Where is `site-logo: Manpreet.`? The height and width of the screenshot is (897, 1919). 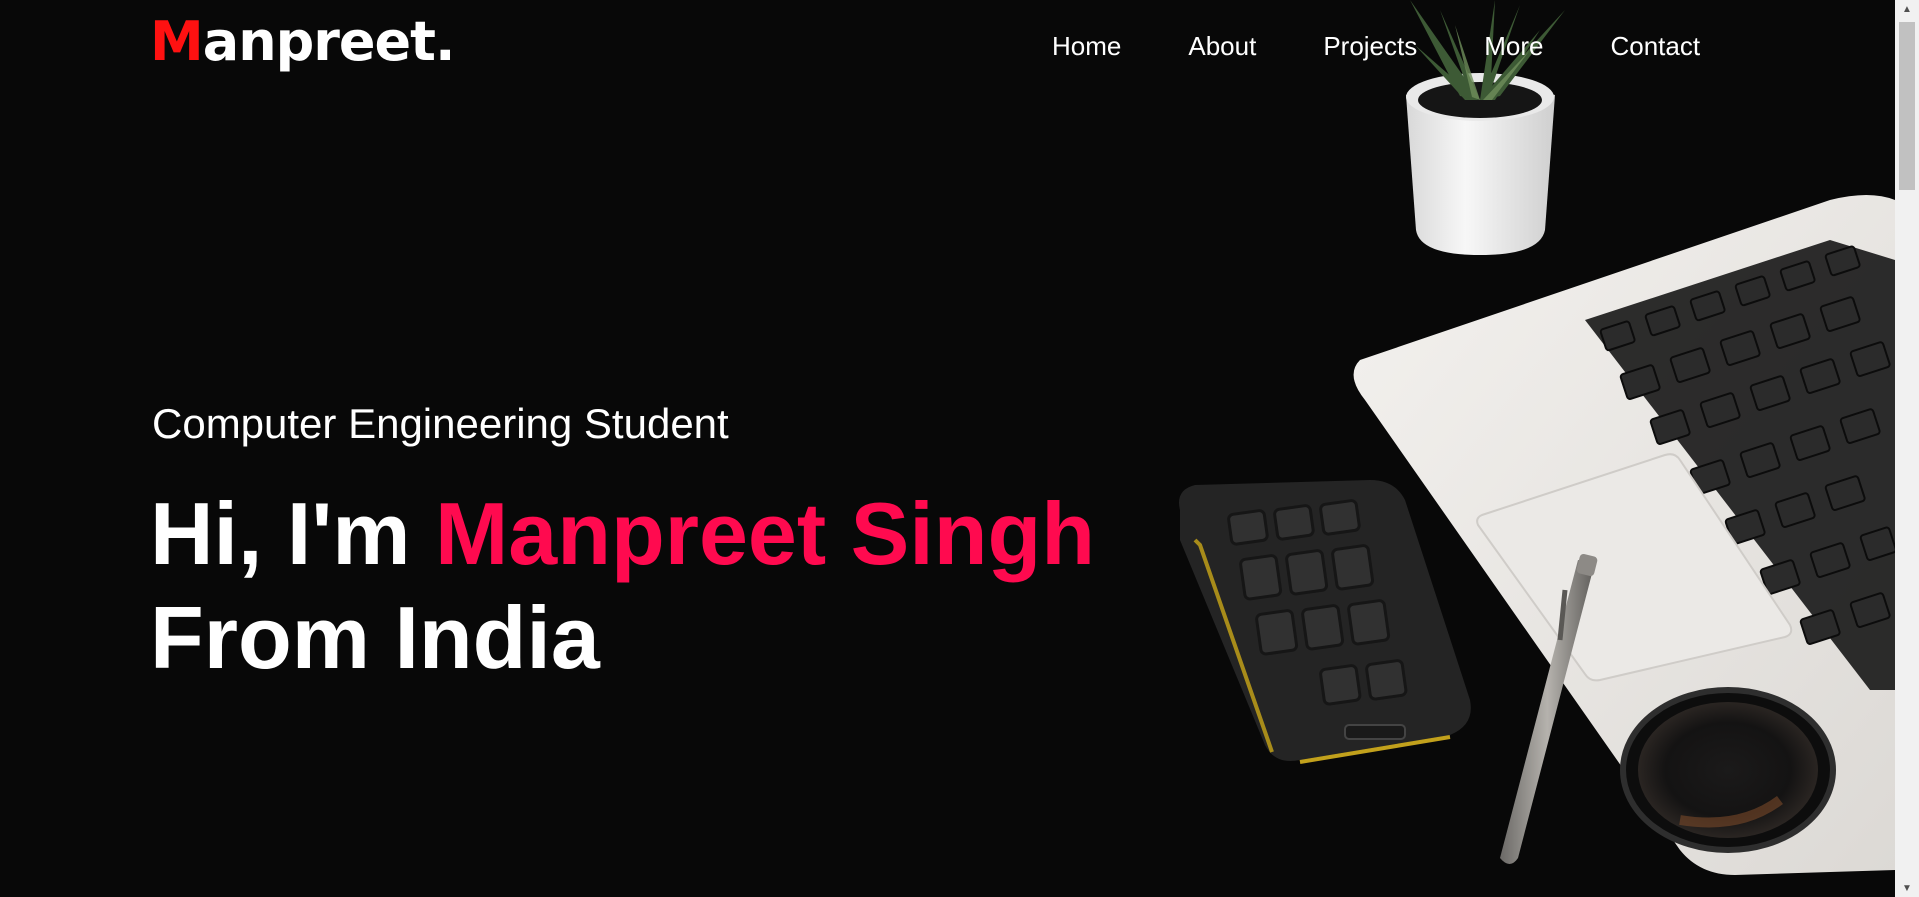 site-logo: Manpreet. is located at coordinates (302, 41).